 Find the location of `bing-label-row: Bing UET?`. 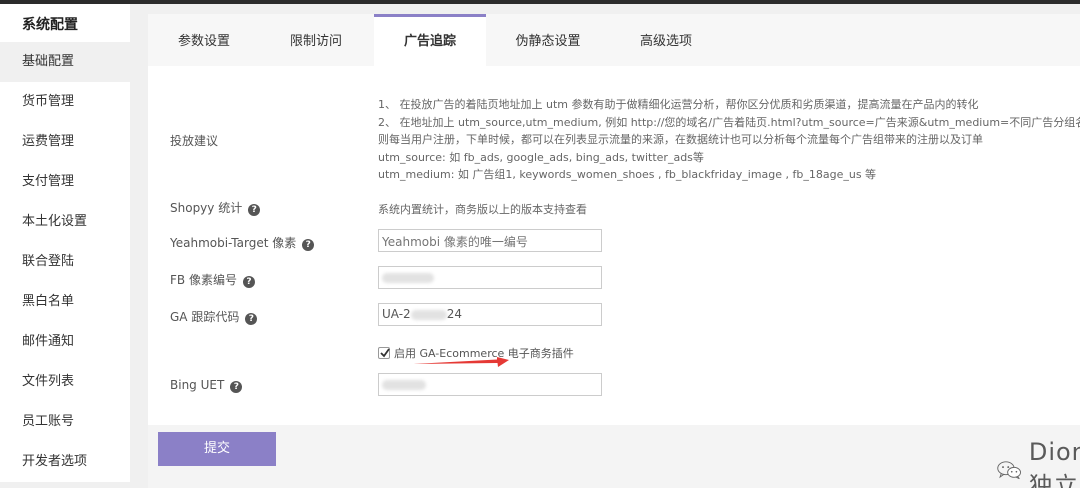

bing-label-row: Bing UET? is located at coordinates (206, 385).